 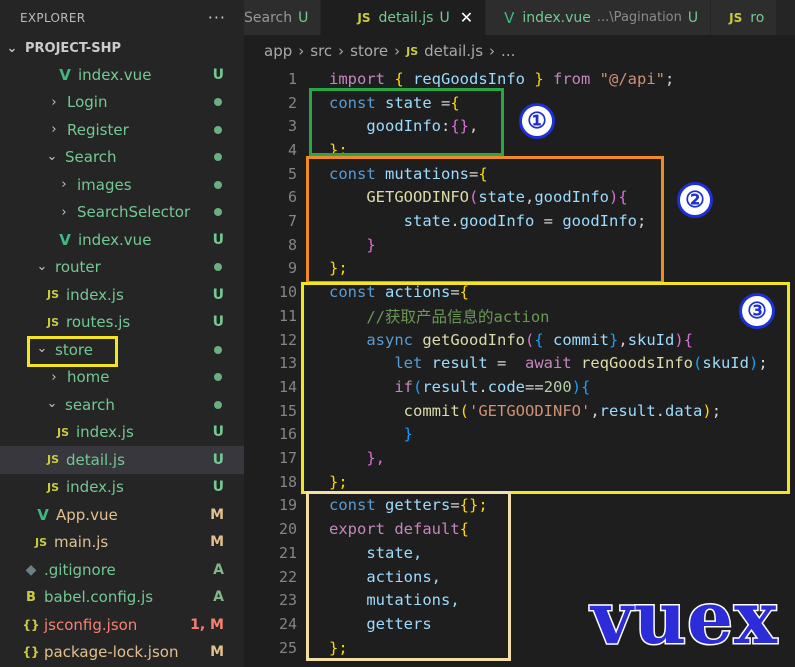 I want to click on getters-export-highlight-box, so click(x=408, y=576).